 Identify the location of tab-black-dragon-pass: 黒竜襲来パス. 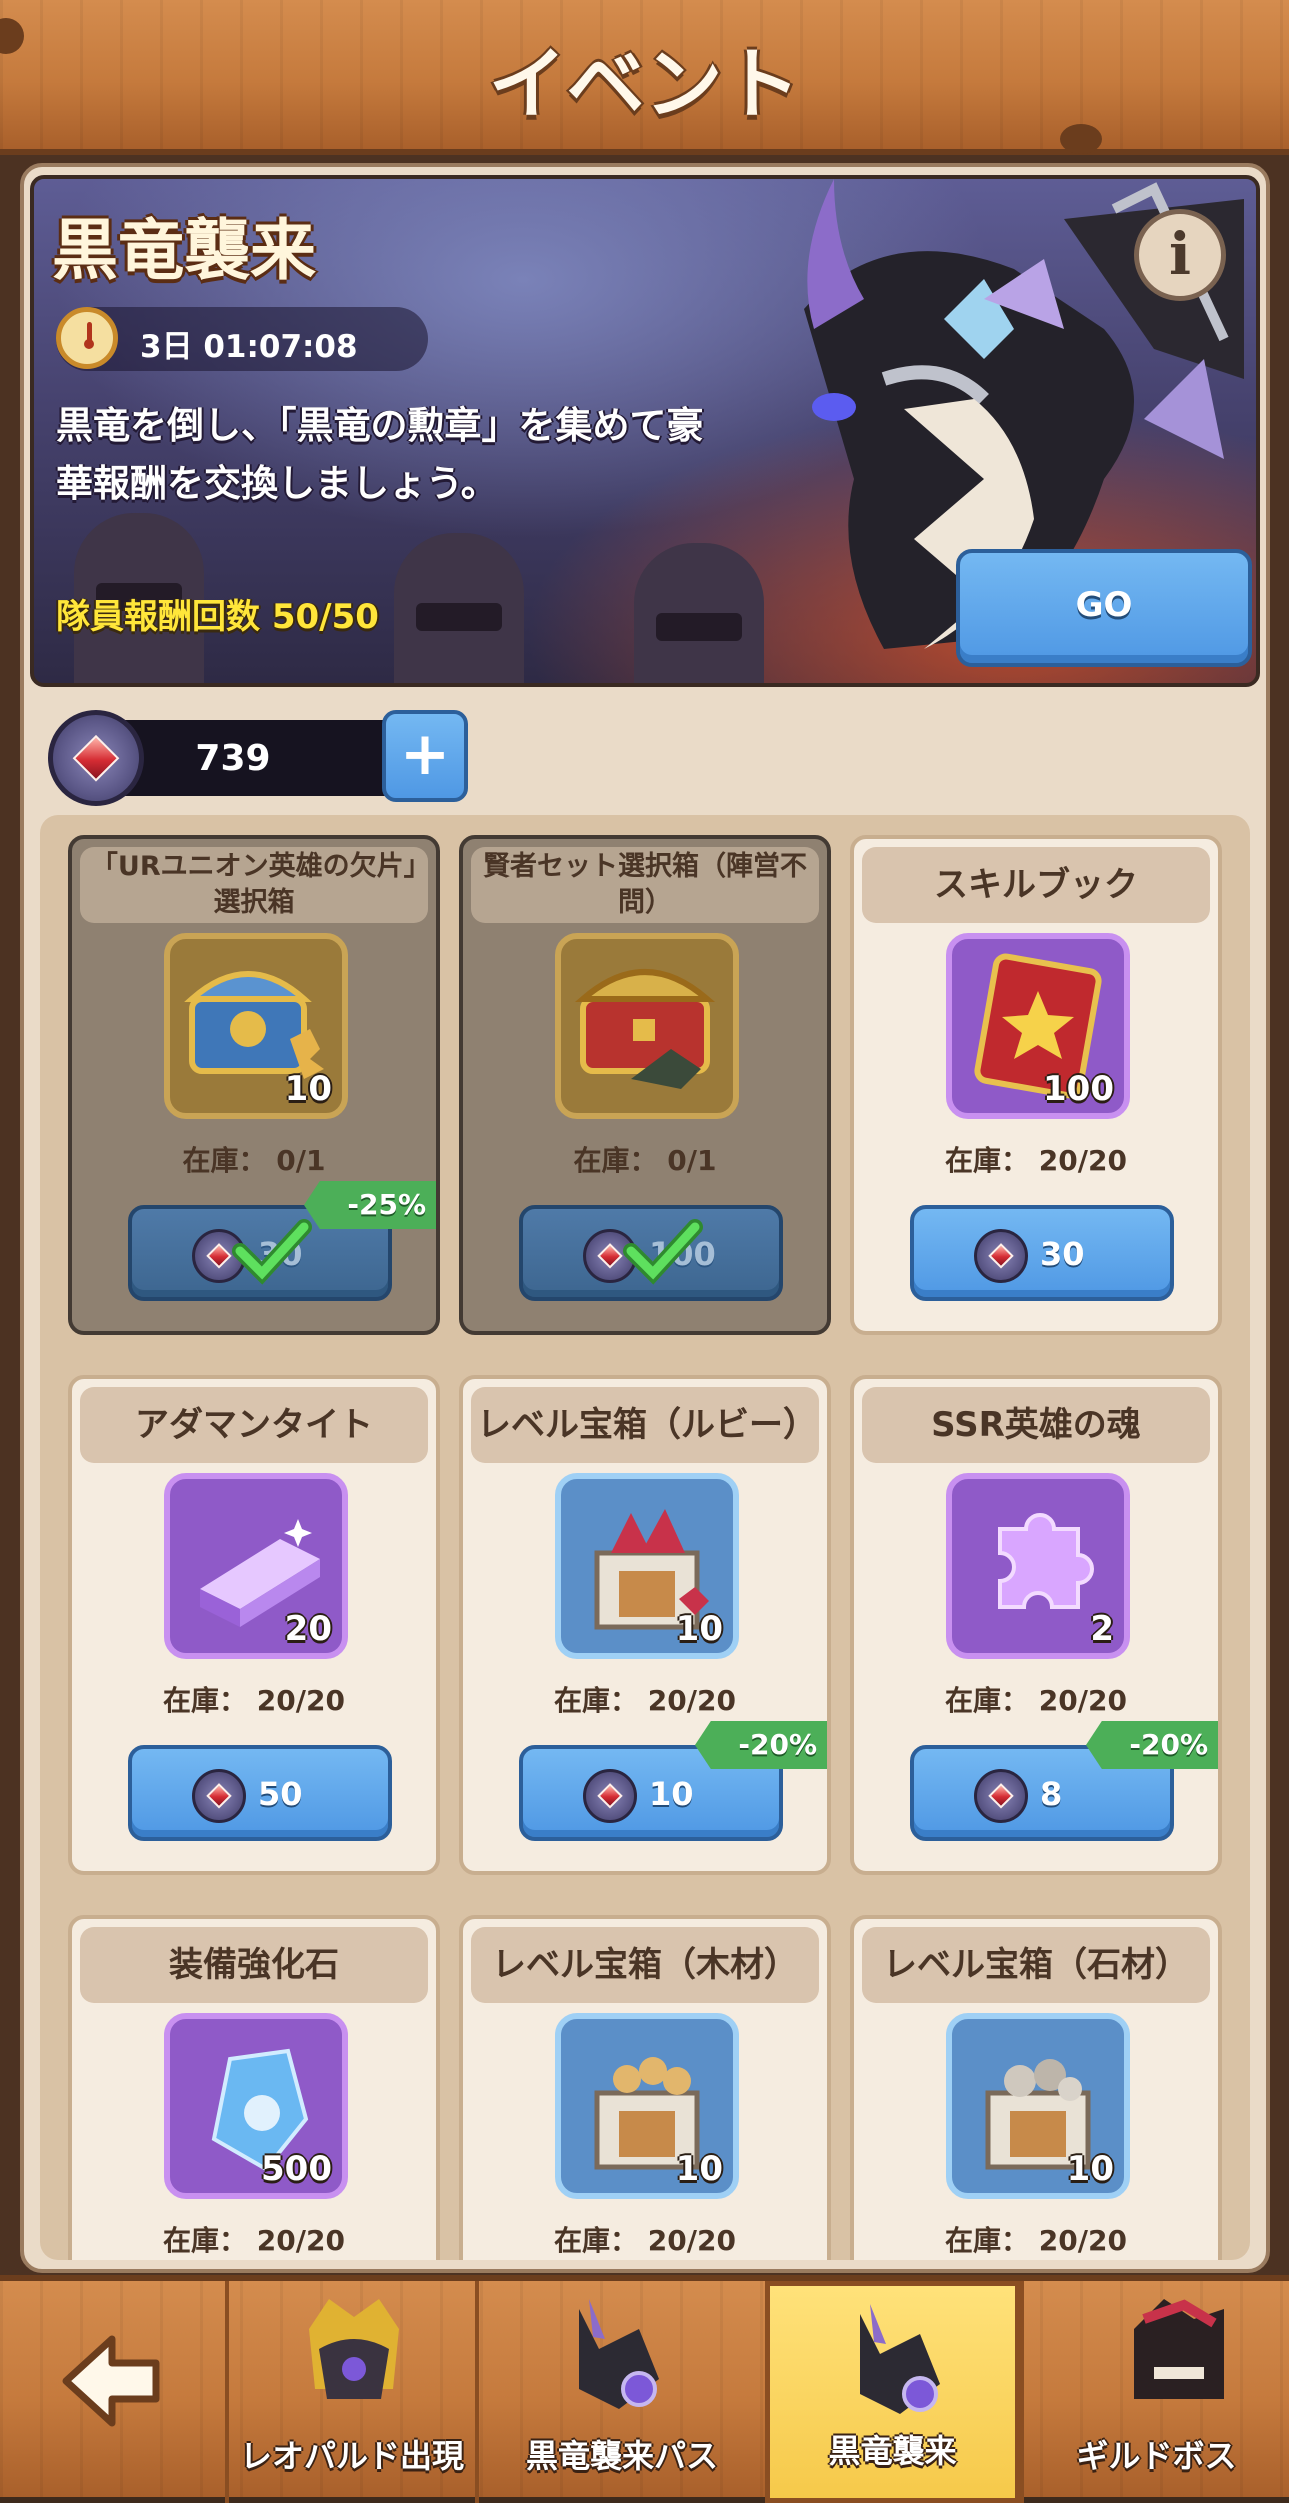
(620, 2392).